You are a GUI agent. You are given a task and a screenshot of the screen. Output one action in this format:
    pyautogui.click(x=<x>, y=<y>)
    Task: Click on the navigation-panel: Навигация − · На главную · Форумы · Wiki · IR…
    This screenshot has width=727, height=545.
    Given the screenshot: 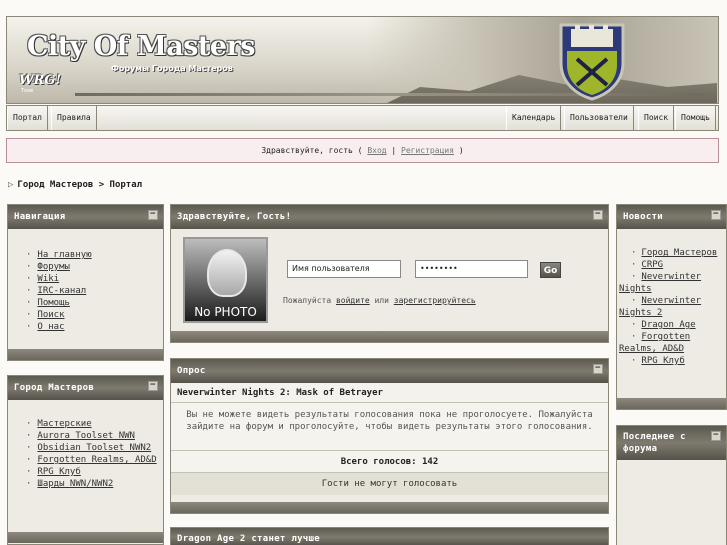 What is the action you would take?
    pyautogui.click(x=85, y=282)
    